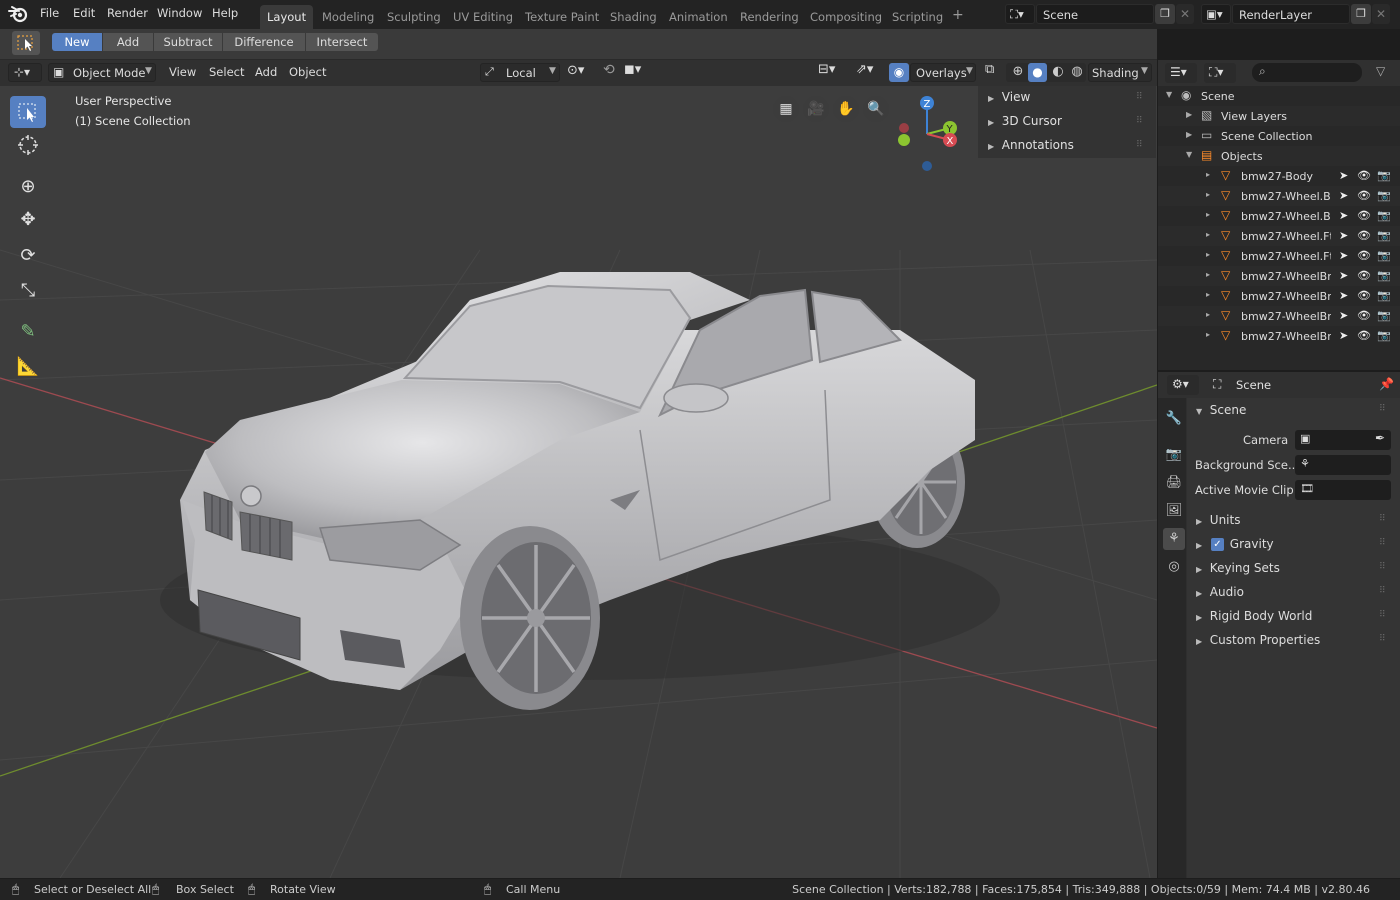  I want to click on overlays-dropdown: Overlays ▼, so click(943, 72).